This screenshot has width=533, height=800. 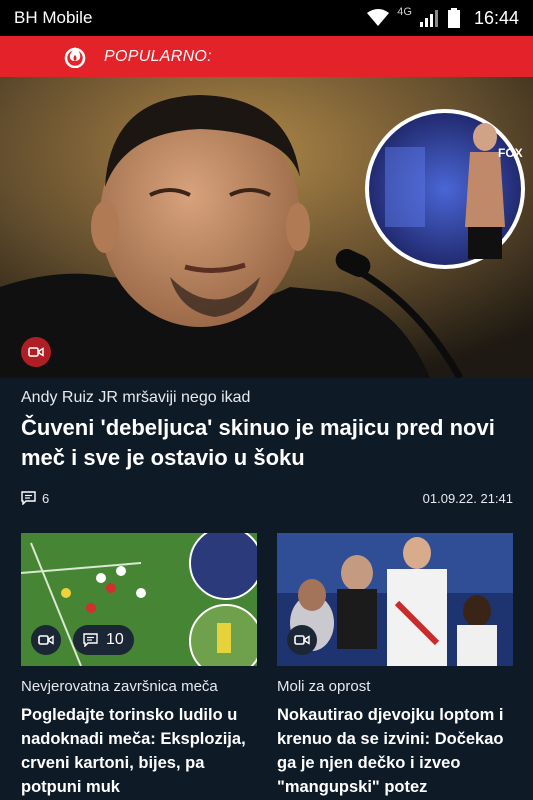 I want to click on card-image, so click(x=395, y=599).